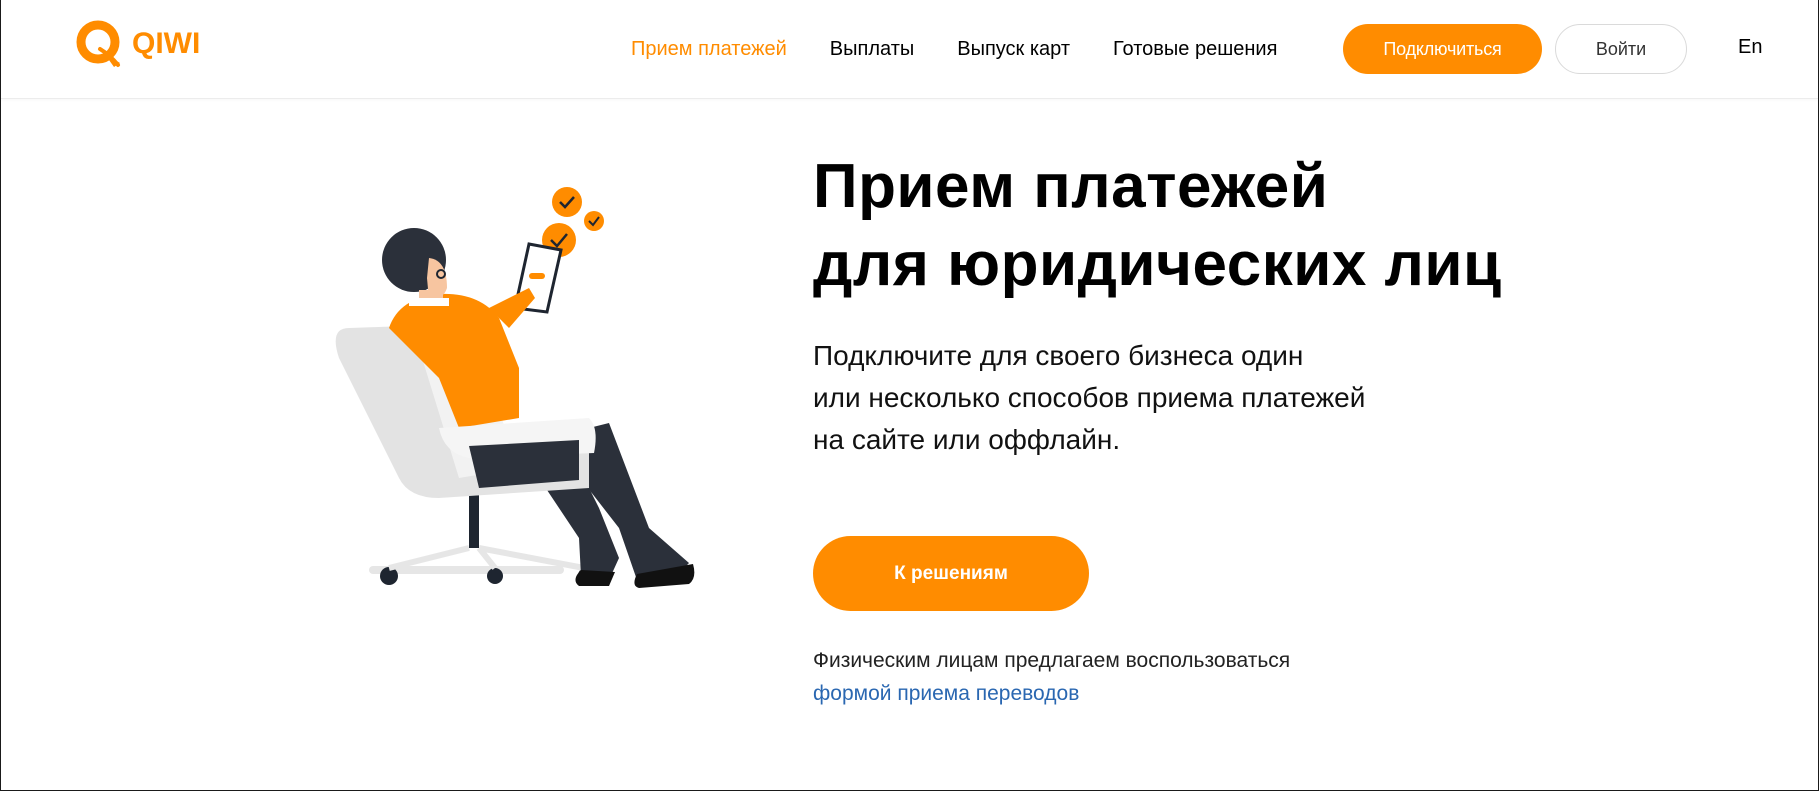 The image size is (1819, 791). What do you see at coordinates (1157, 264) in the screenshot?
I see `hero-title-line-2: для юридических лиц` at bounding box center [1157, 264].